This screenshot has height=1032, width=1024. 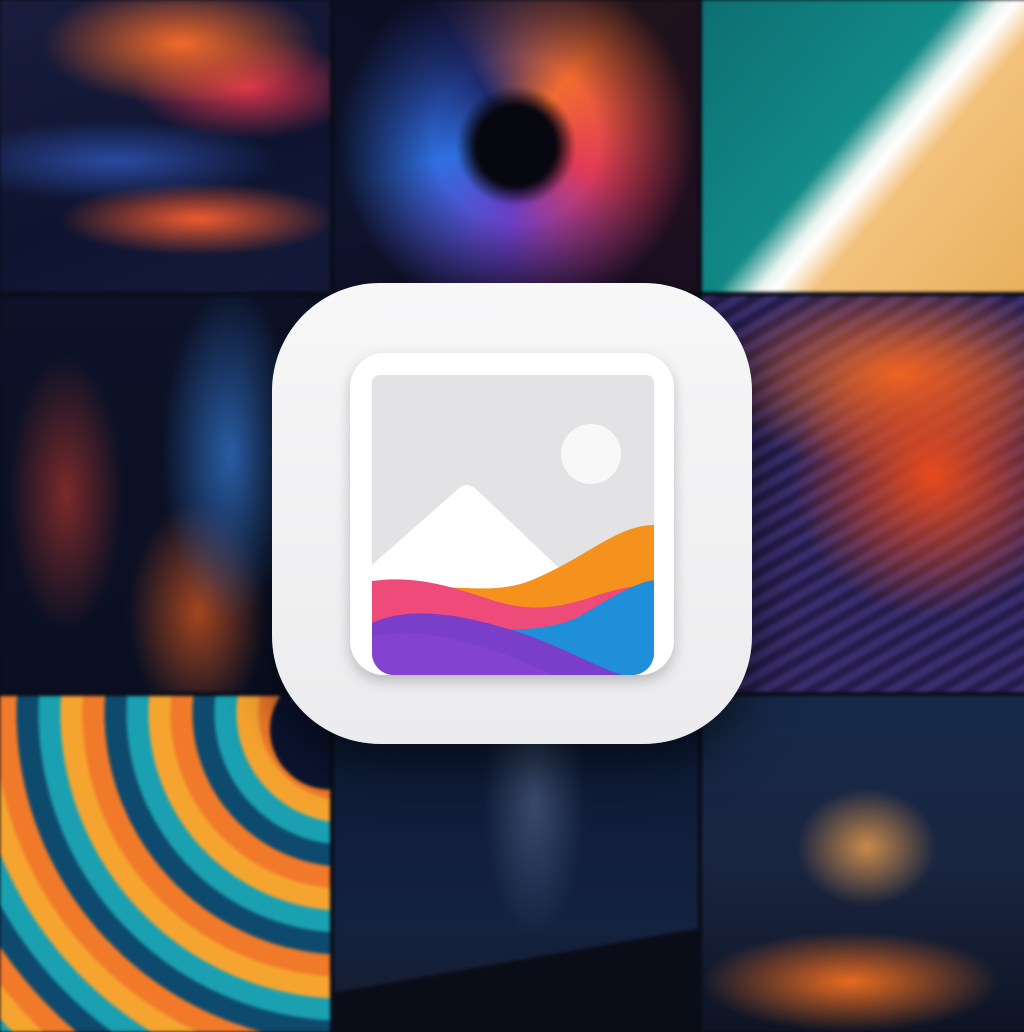 What do you see at coordinates (591, 454) in the screenshot?
I see `sun-icon` at bounding box center [591, 454].